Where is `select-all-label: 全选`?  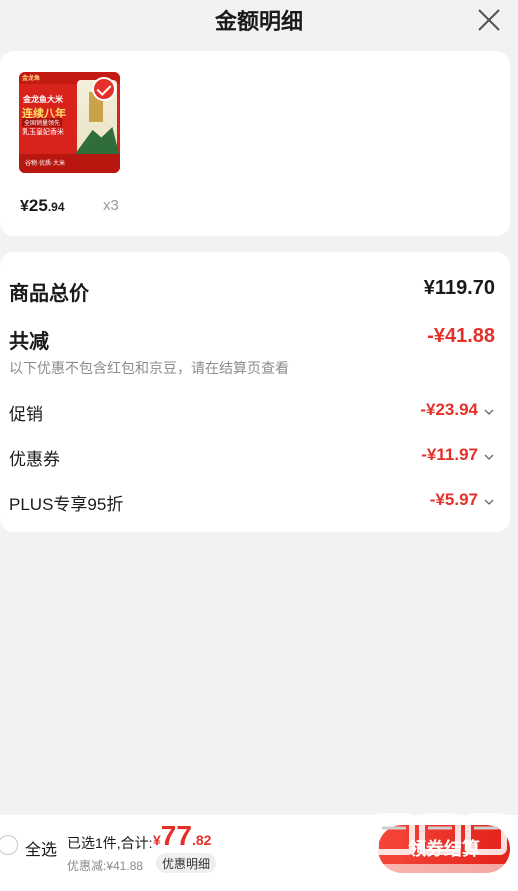
select-all-label: 全选 is located at coordinates (41, 848).